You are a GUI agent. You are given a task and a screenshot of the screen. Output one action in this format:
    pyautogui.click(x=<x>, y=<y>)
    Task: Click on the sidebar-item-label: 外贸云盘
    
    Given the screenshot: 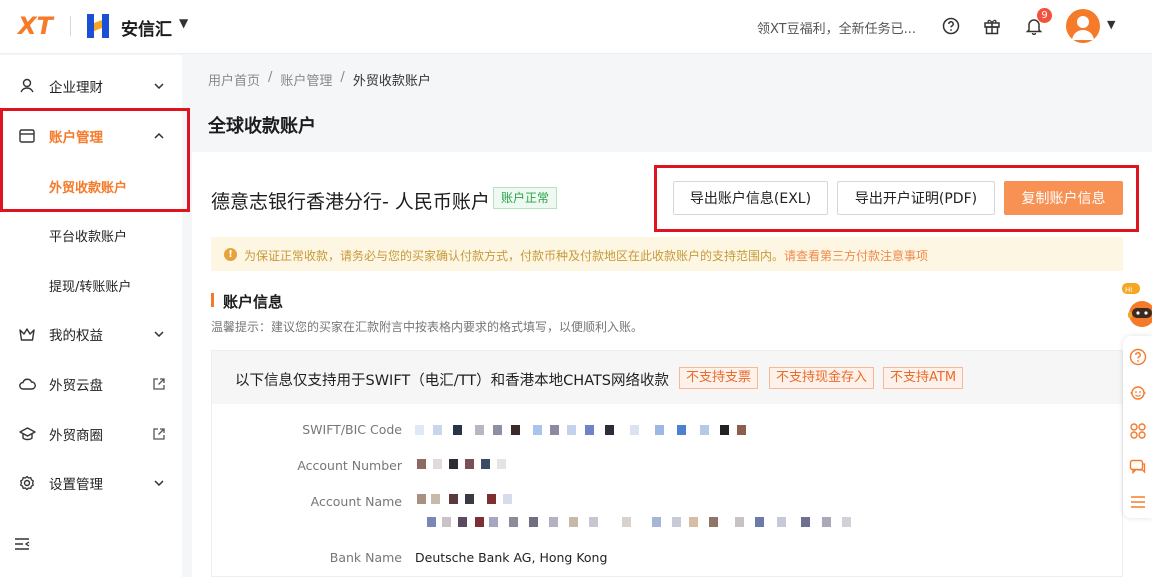 What is the action you would take?
    pyautogui.click(x=76, y=386)
    